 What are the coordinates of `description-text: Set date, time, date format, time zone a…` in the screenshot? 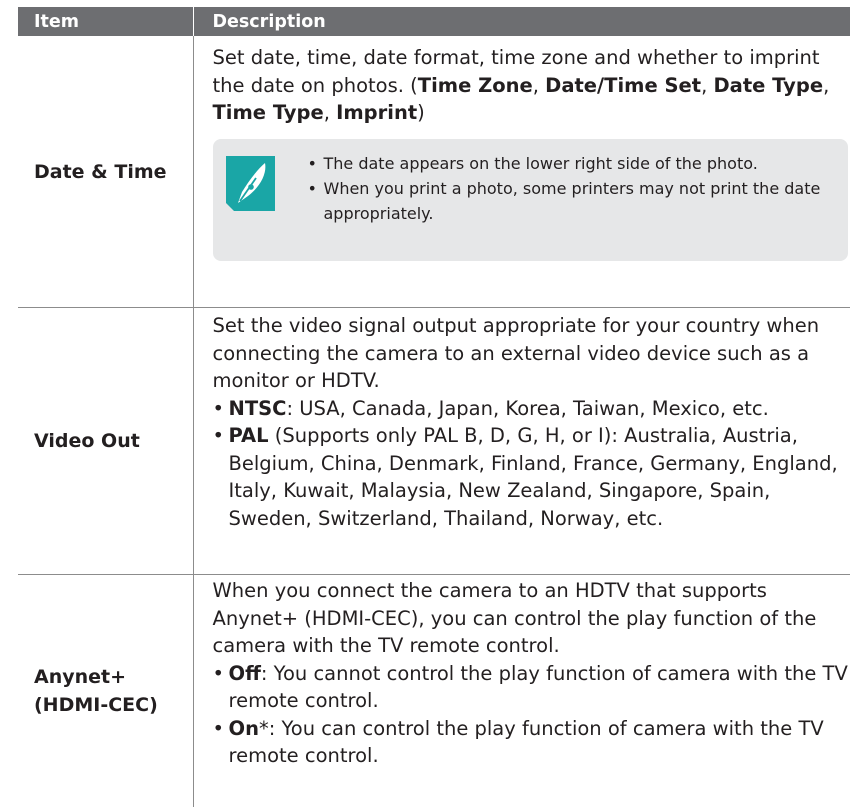 It's located at (532, 85).